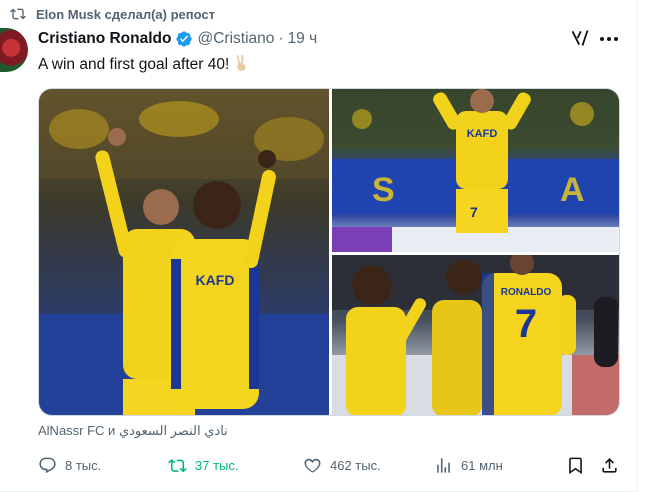 This screenshot has width=653, height=492. I want to click on share-icon, so click(609, 465).